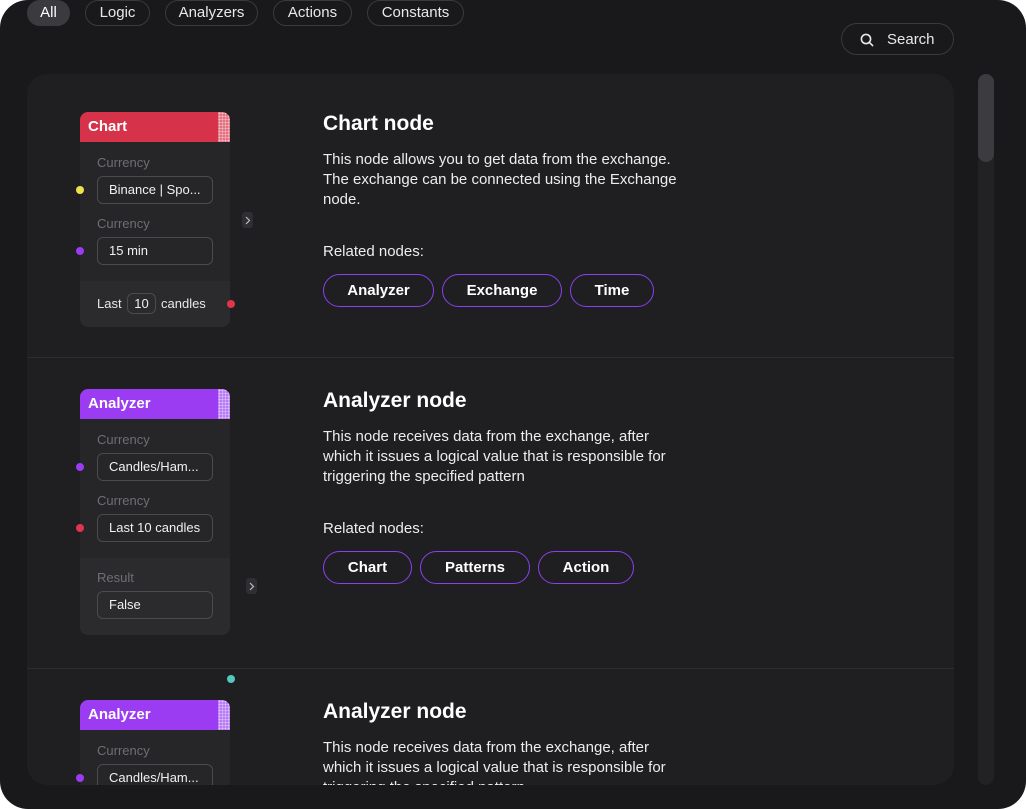 This screenshot has width=1026, height=809. What do you see at coordinates (117, 13) in the screenshot?
I see `filter-chip-logic: Logic` at bounding box center [117, 13].